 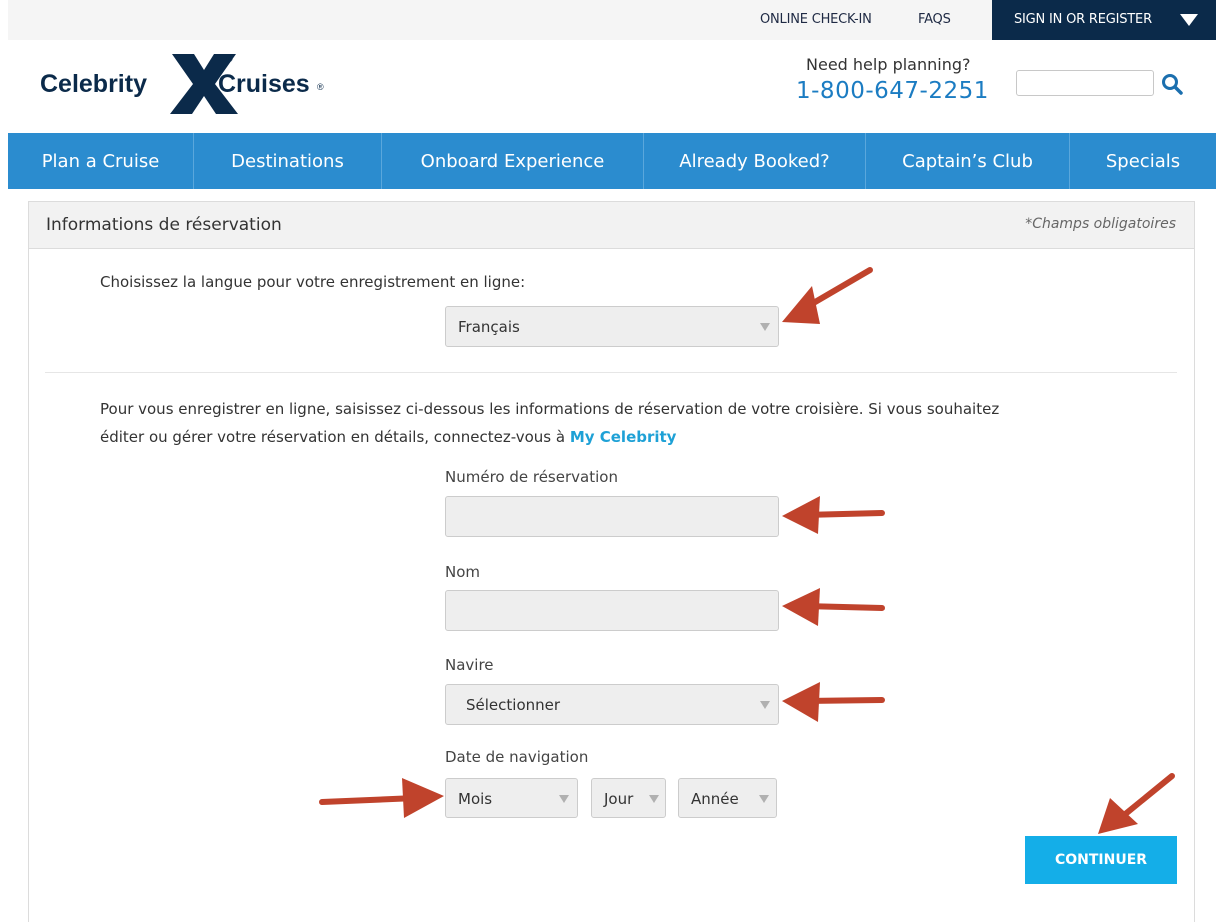 What do you see at coordinates (888, 64) in the screenshot?
I see `help-planning-text: Need help planning?` at bounding box center [888, 64].